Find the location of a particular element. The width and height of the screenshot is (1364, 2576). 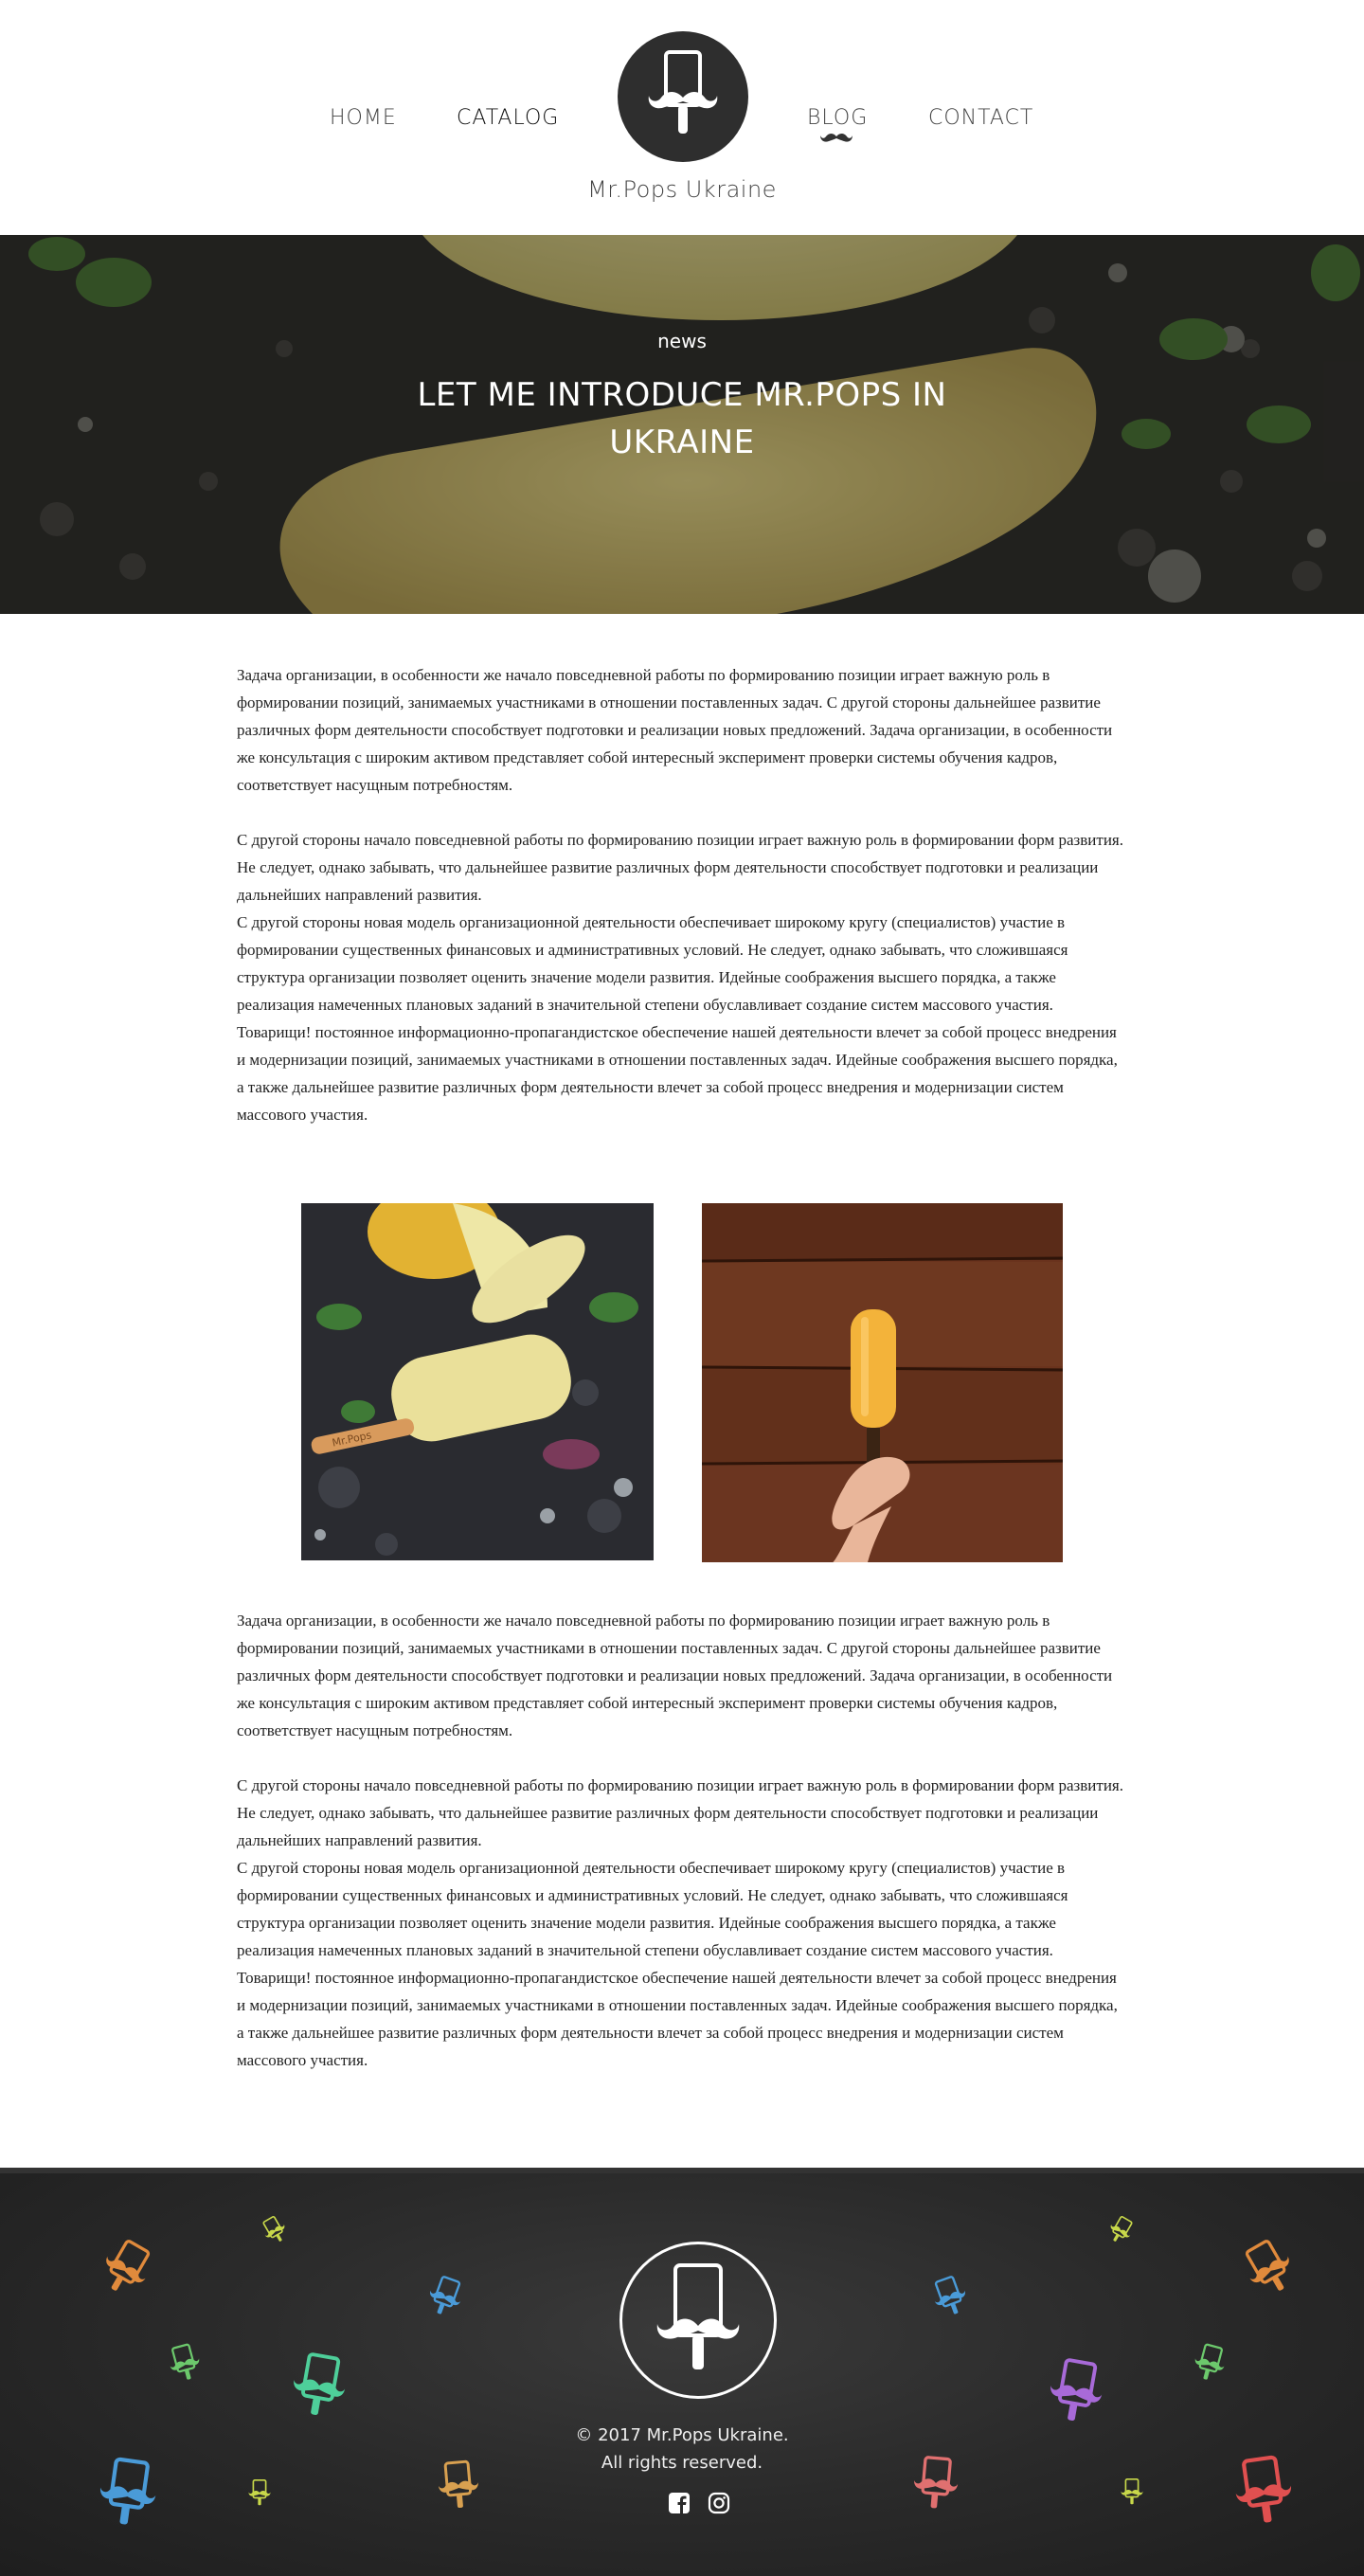

nav-catalog: CATALOG is located at coordinates (508, 118).